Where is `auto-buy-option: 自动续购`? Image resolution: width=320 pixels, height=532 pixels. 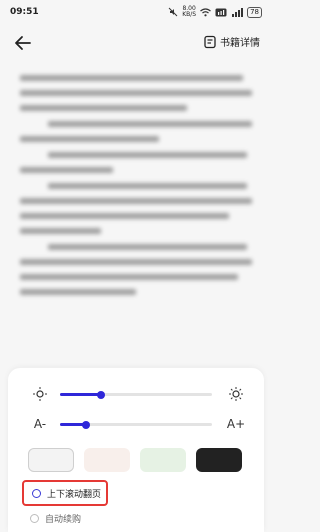 auto-buy-option: 自动续购 is located at coordinates (55, 518).